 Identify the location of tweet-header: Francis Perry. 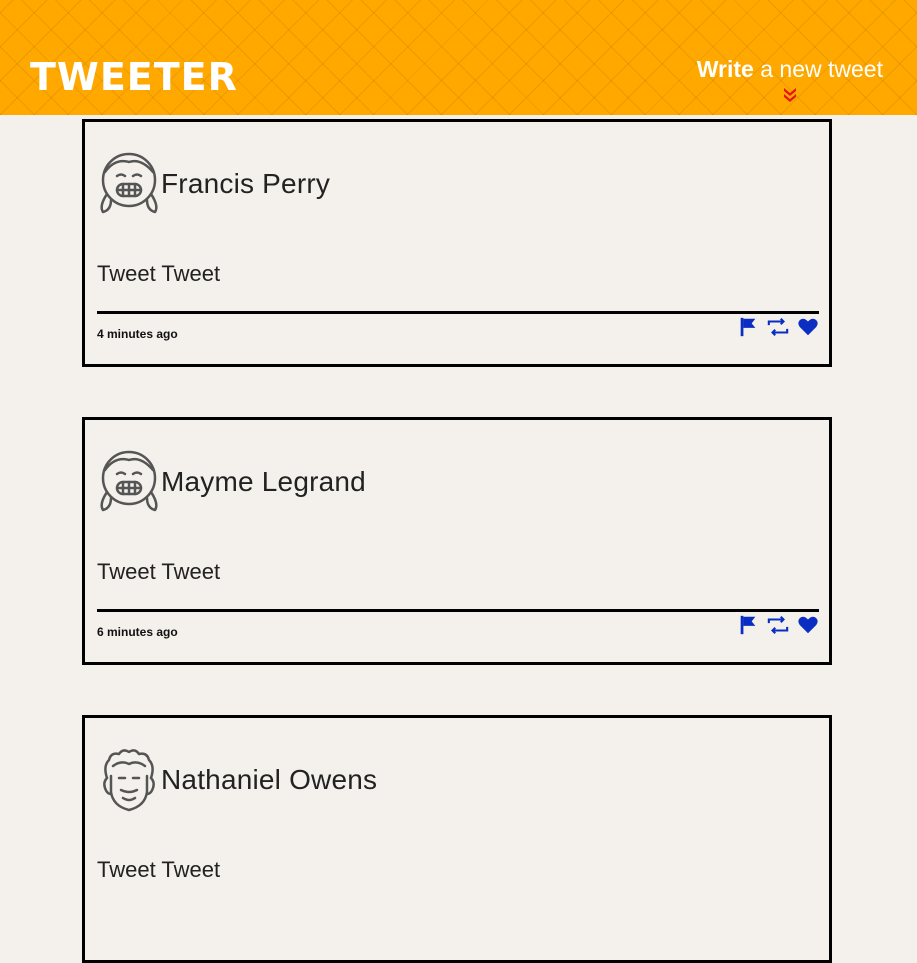
(213, 184).